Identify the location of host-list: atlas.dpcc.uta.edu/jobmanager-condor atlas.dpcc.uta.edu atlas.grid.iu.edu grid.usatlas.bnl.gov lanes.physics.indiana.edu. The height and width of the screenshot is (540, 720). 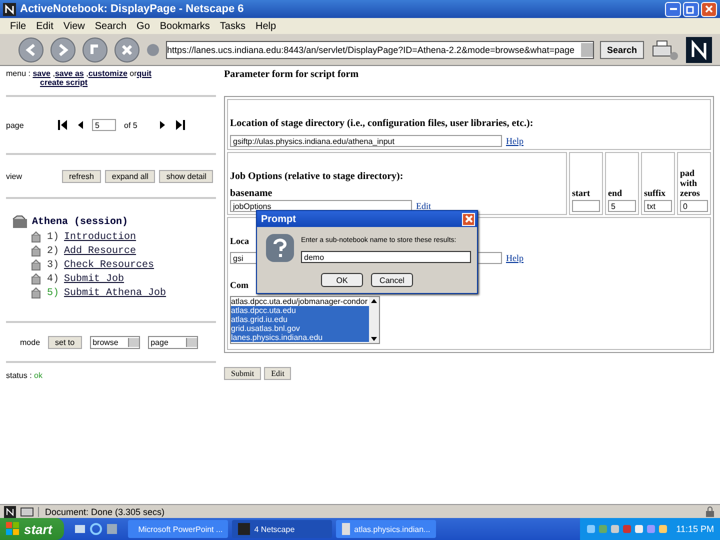
(305, 320).